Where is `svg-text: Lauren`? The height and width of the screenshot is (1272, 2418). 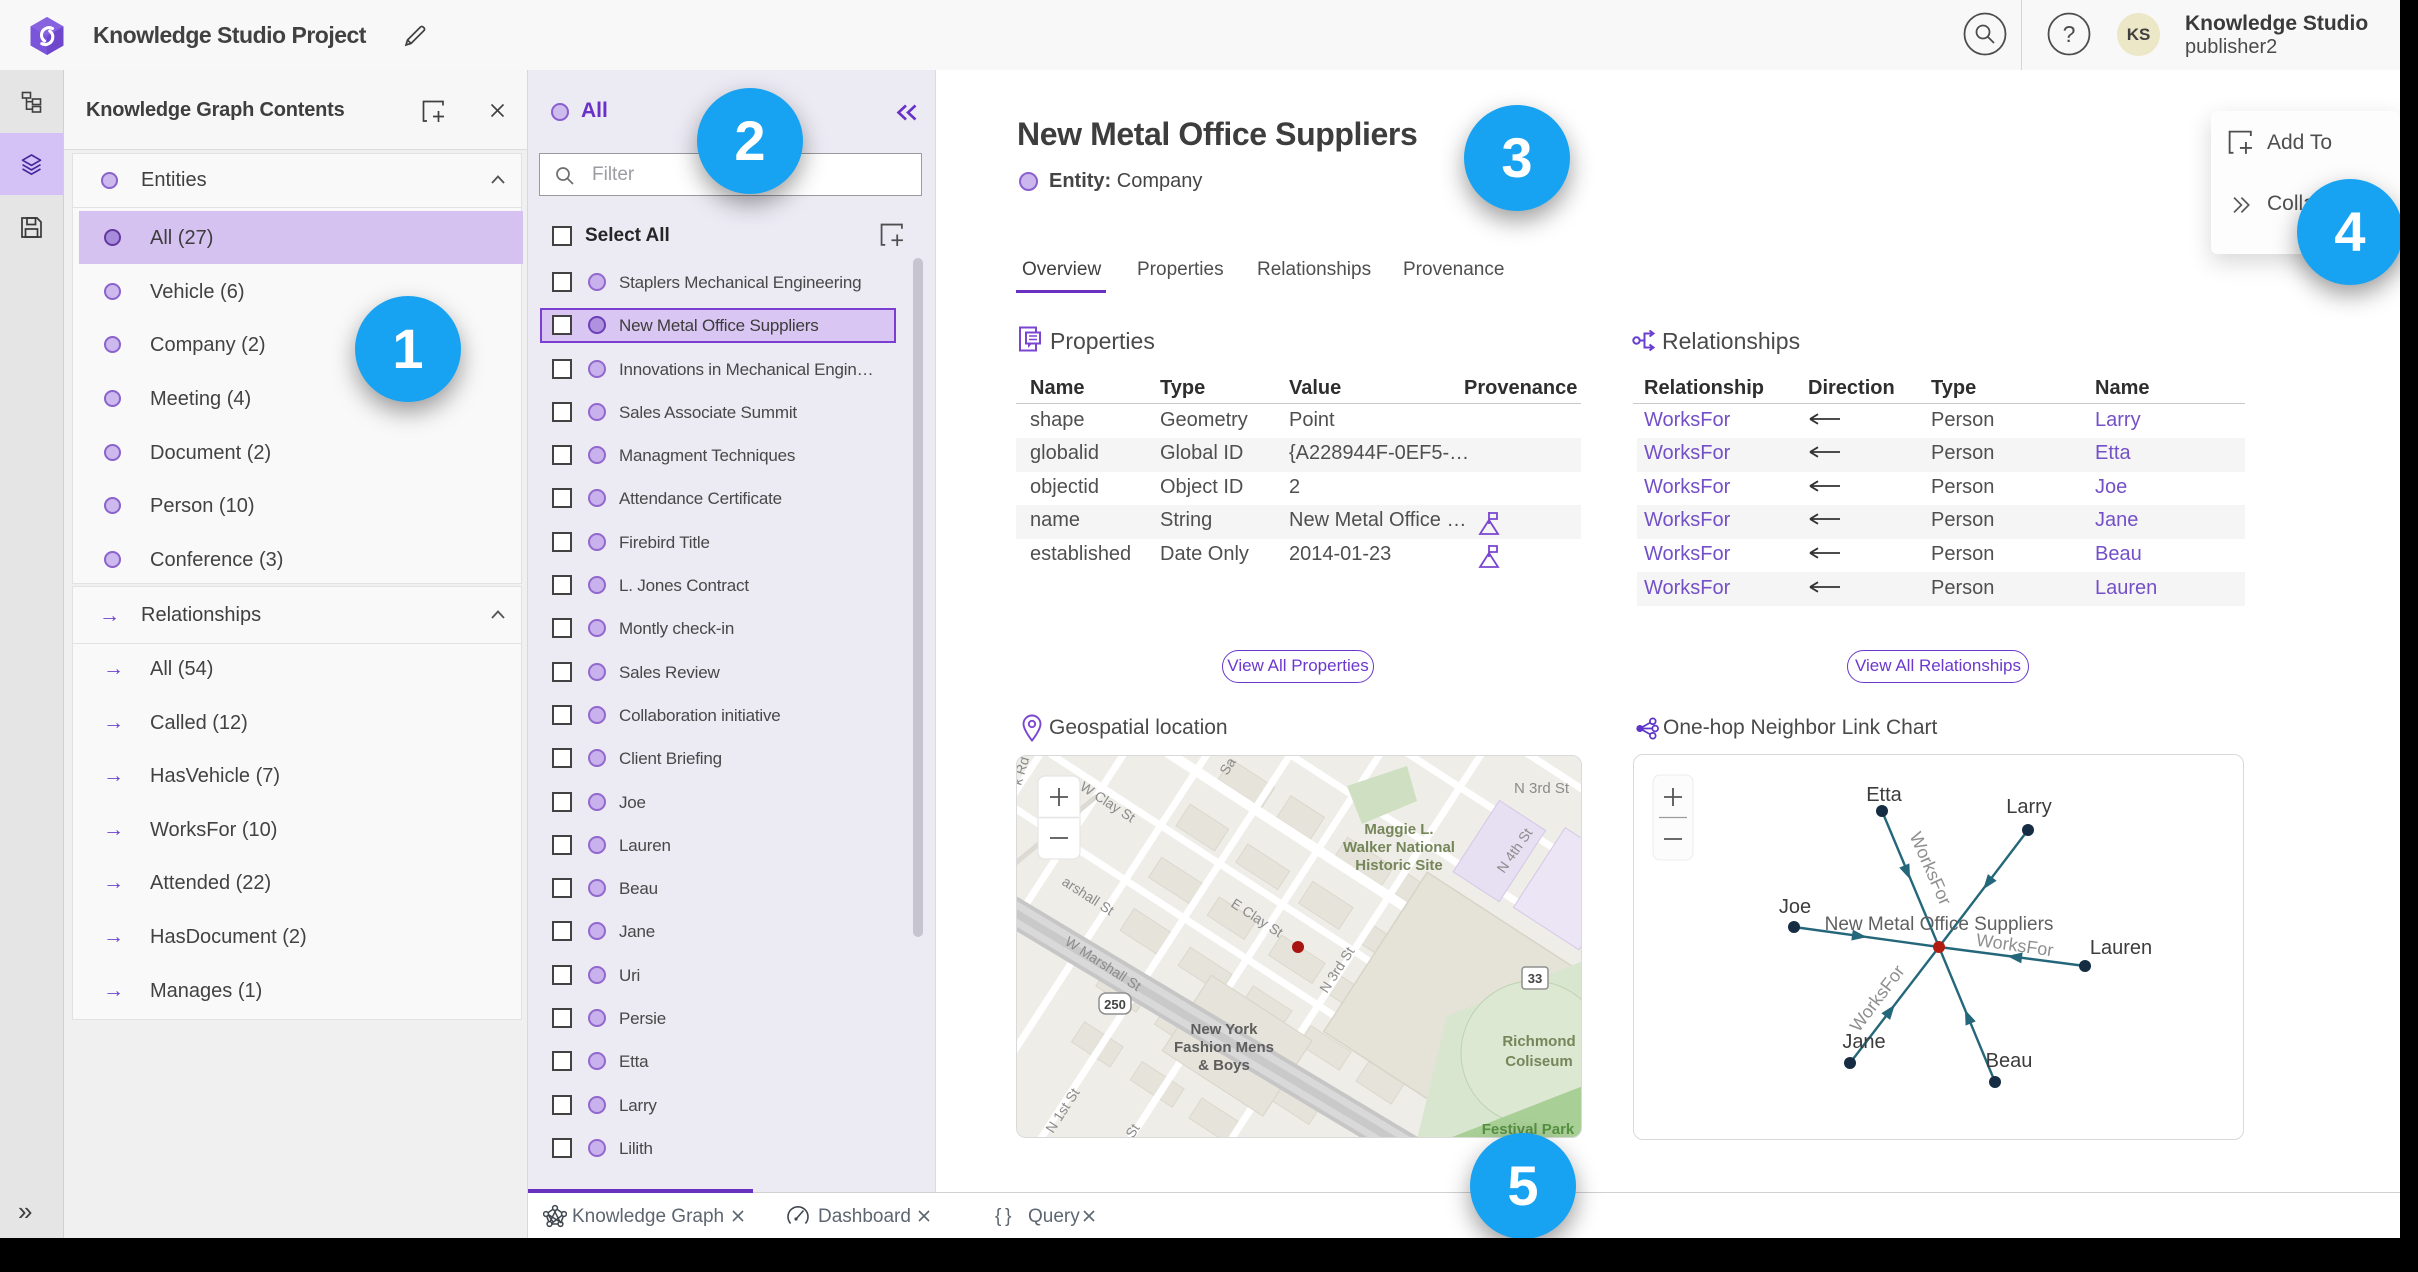
svg-text: Lauren is located at coordinates (2121, 948).